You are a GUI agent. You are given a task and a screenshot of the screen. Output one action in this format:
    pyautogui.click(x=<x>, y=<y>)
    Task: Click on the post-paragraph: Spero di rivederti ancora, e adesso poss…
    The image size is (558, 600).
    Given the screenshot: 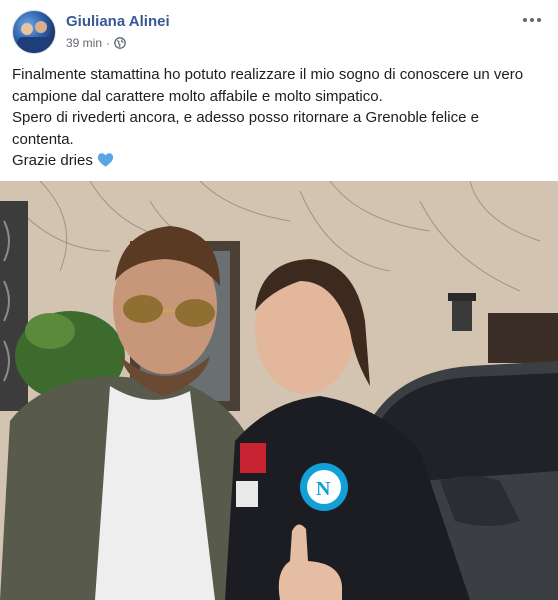 What is the action you would take?
    pyautogui.click(x=245, y=128)
    